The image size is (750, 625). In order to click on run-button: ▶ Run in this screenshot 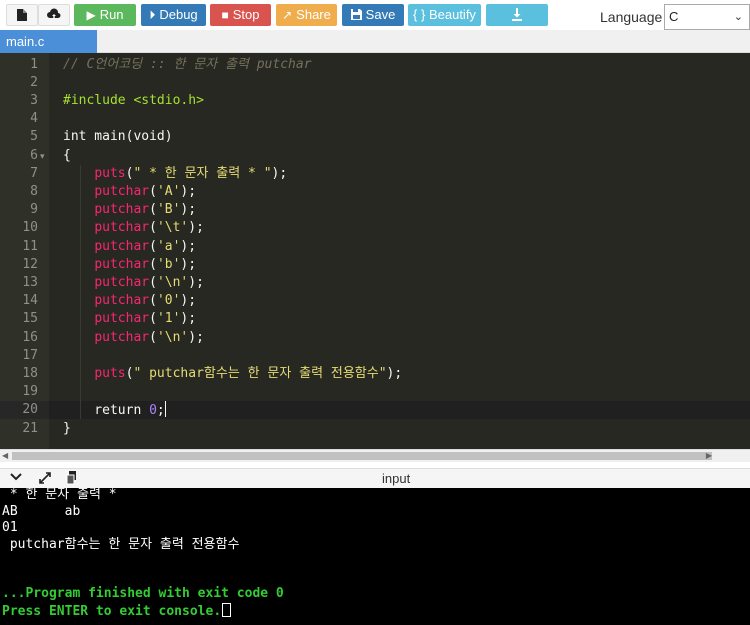, I will do `click(105, 15)`.